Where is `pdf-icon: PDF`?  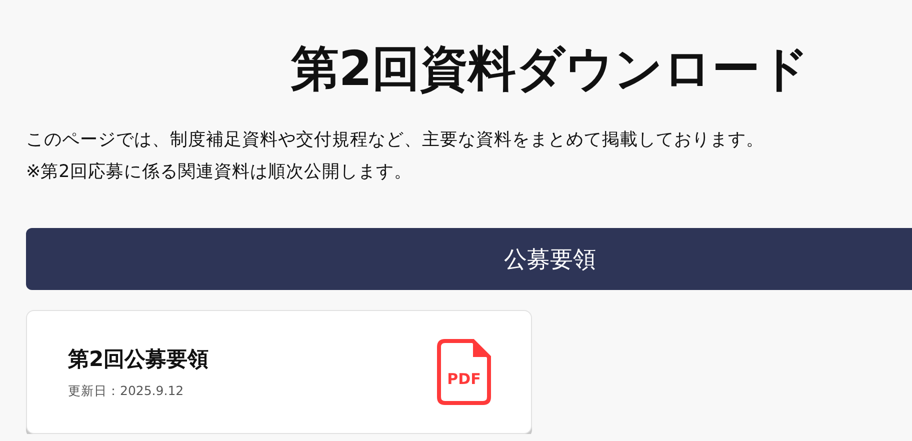
pdf-icon: PDF is located at coordinates (464, 372).